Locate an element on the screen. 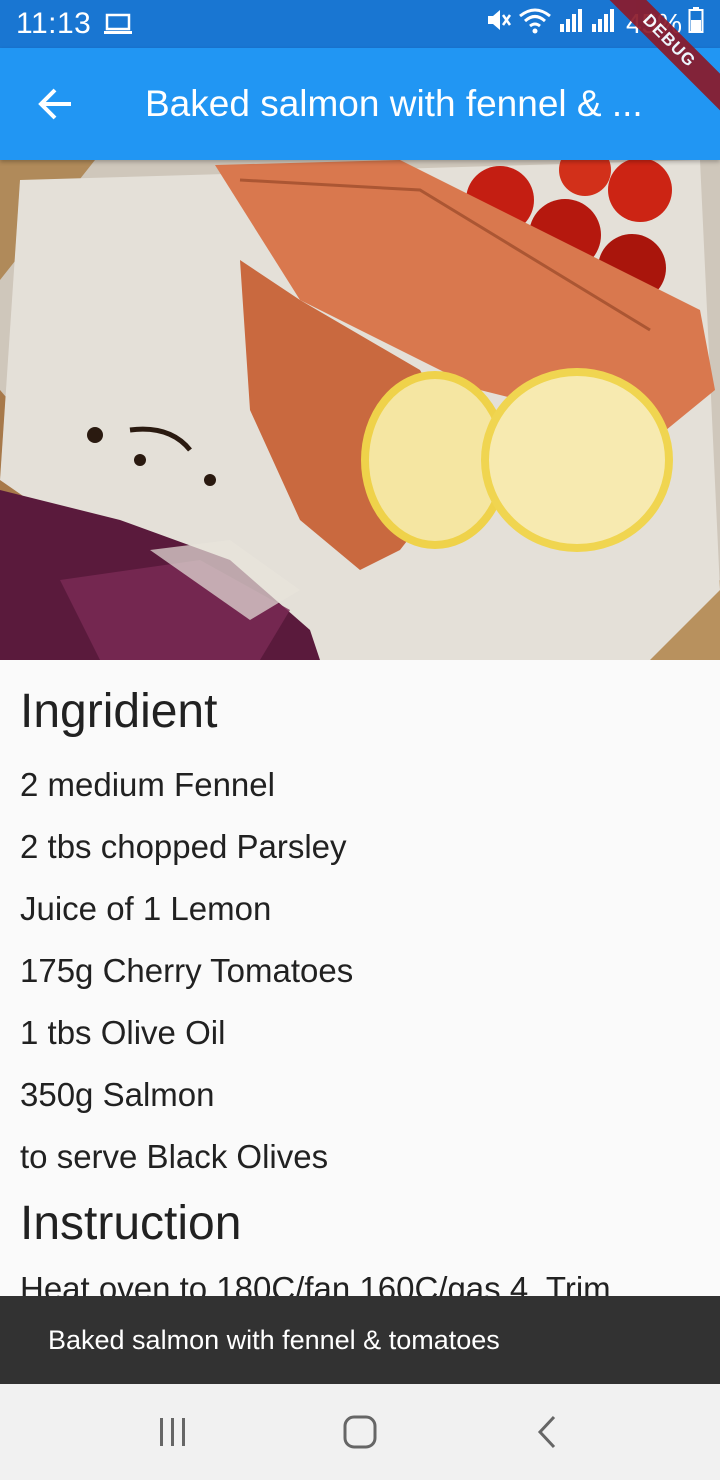  nav-back-button is located at coordinates (547, 1432).